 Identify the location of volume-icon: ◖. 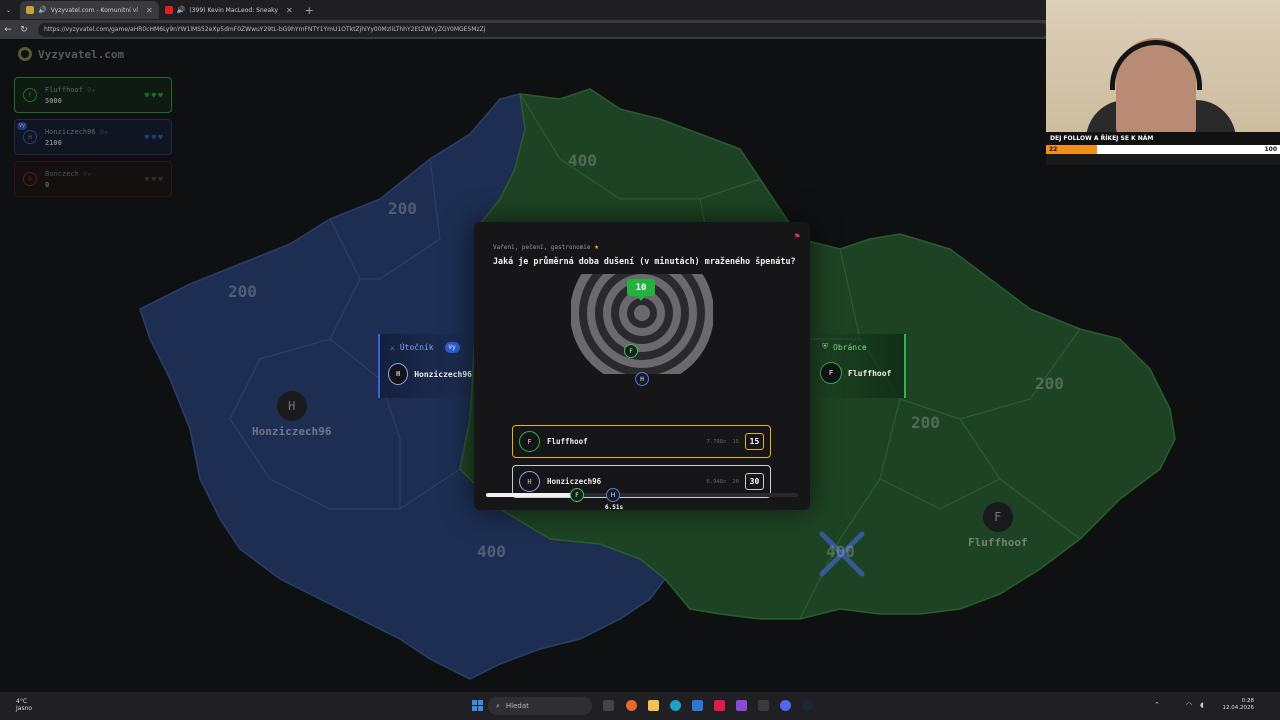
(1202, 705).